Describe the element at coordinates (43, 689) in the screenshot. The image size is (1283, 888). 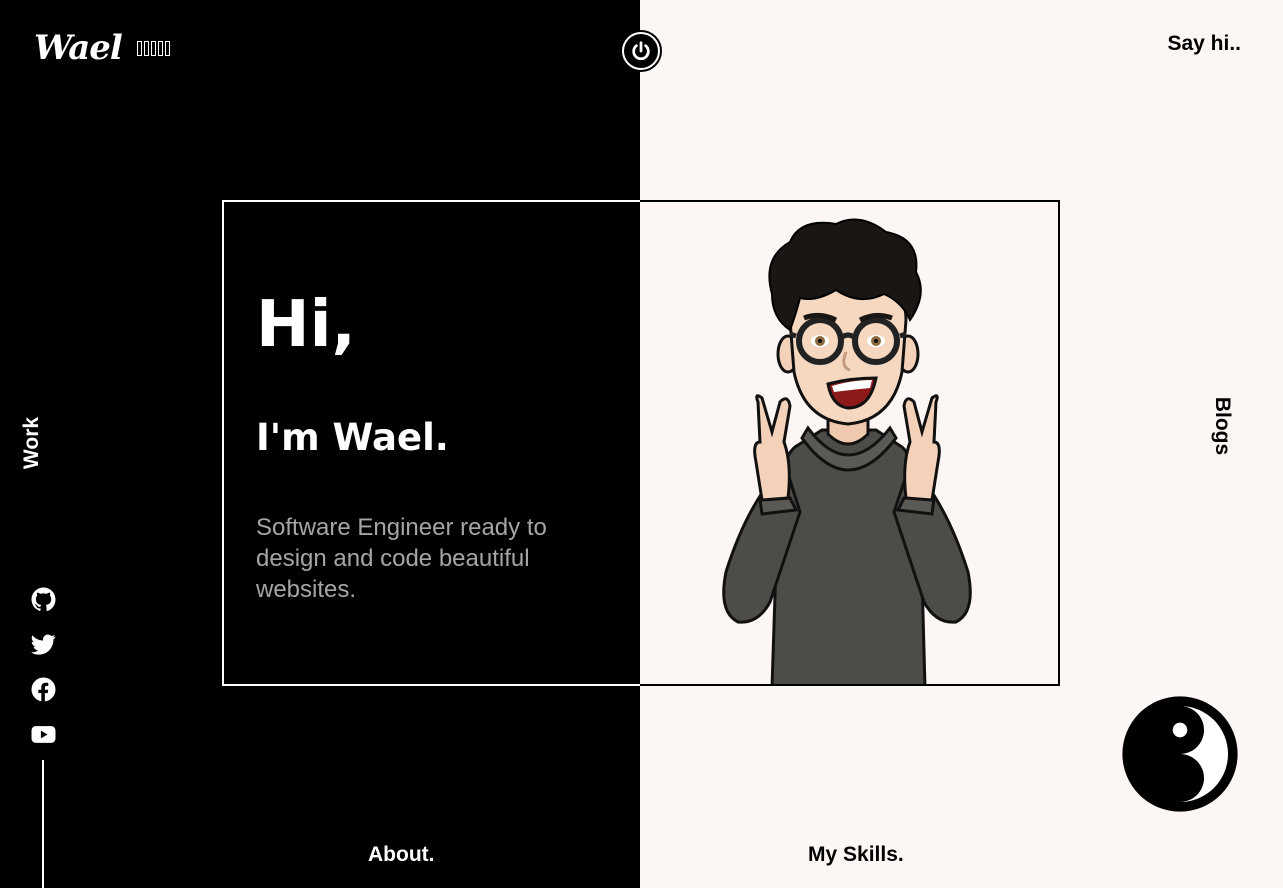
I see `facebook-icon` at that location.